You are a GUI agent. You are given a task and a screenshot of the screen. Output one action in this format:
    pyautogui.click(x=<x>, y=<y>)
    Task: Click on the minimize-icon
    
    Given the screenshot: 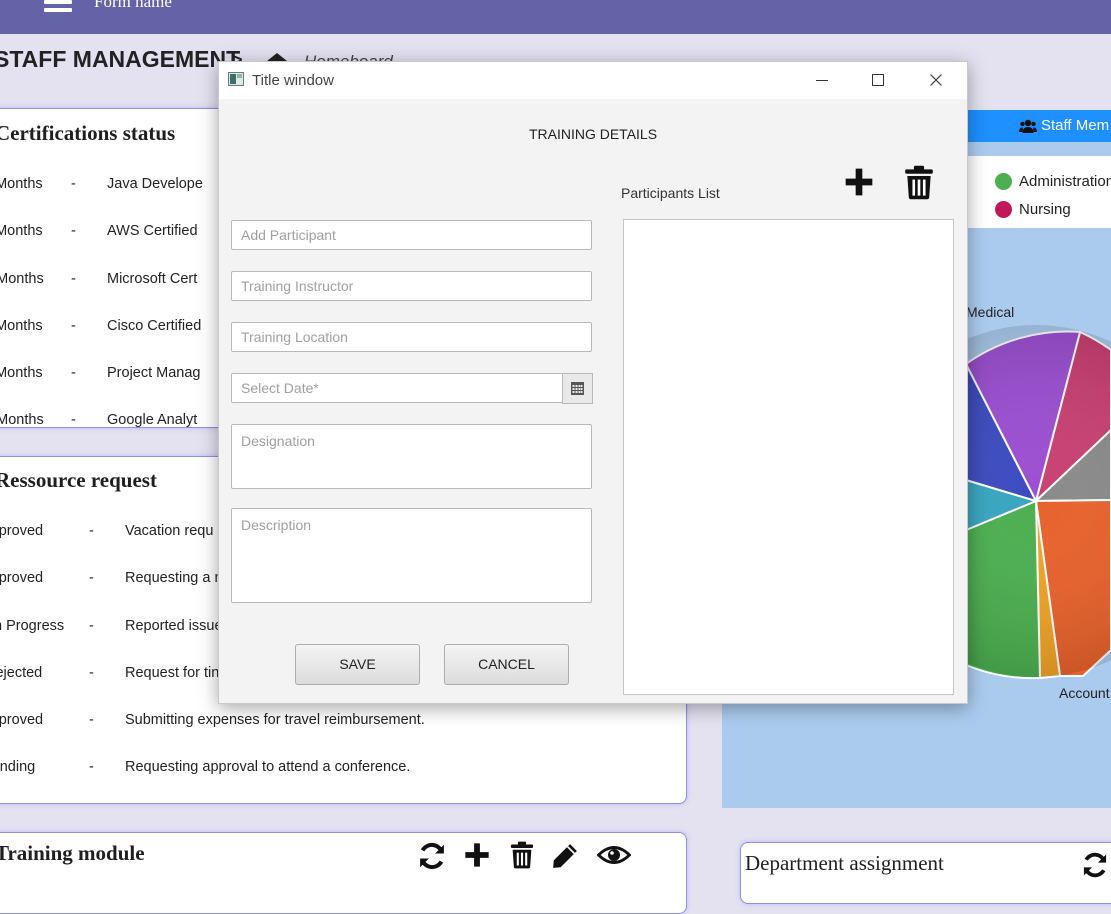 What is the action you would take?
    pyautogui.click(x=822, y=80)
    